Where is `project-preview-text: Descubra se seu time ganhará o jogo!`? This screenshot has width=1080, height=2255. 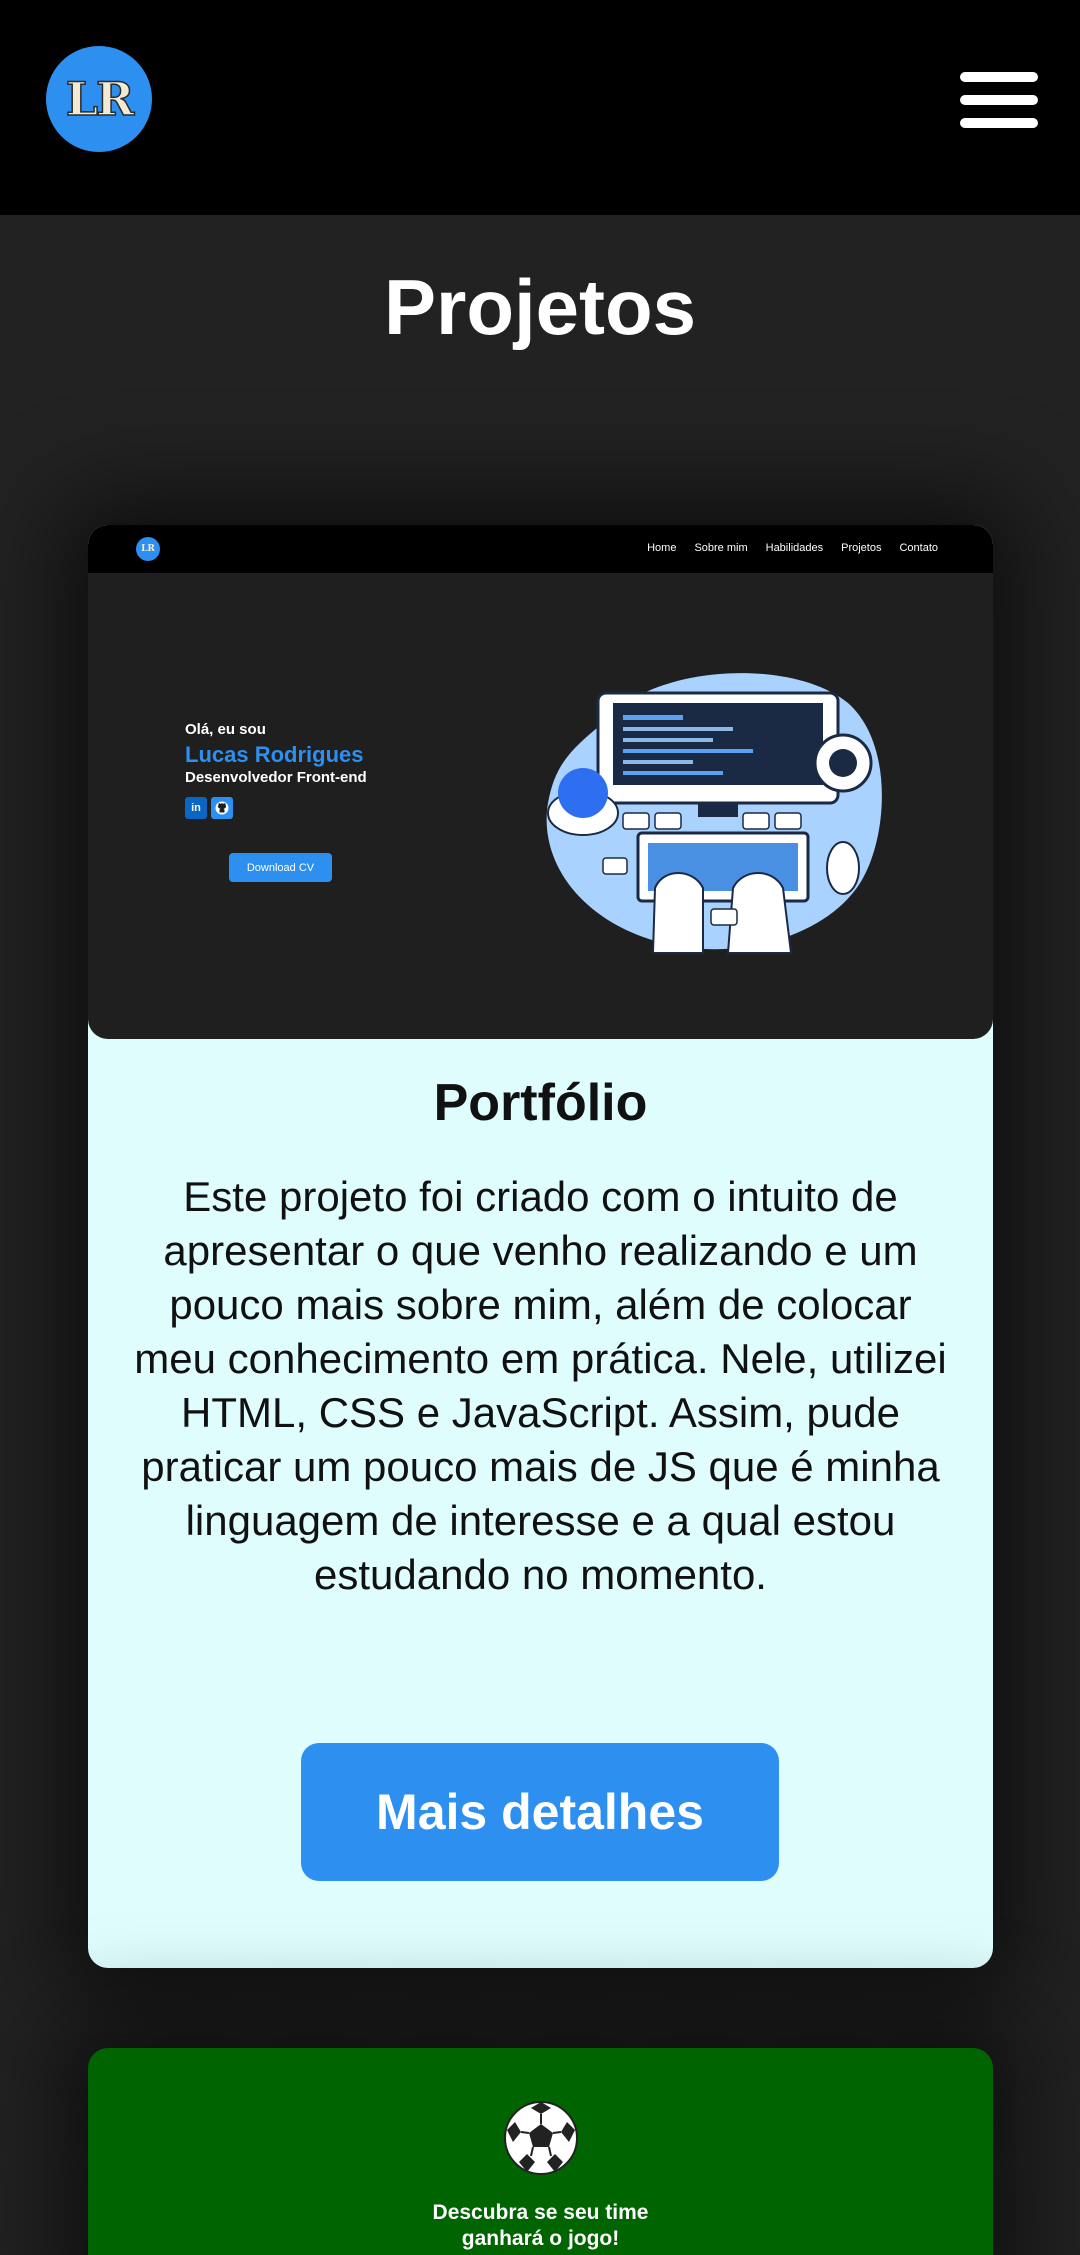 project-preview-text: Descubra se seu time ganhará o jogo! is located at coordinates (540, 2226).